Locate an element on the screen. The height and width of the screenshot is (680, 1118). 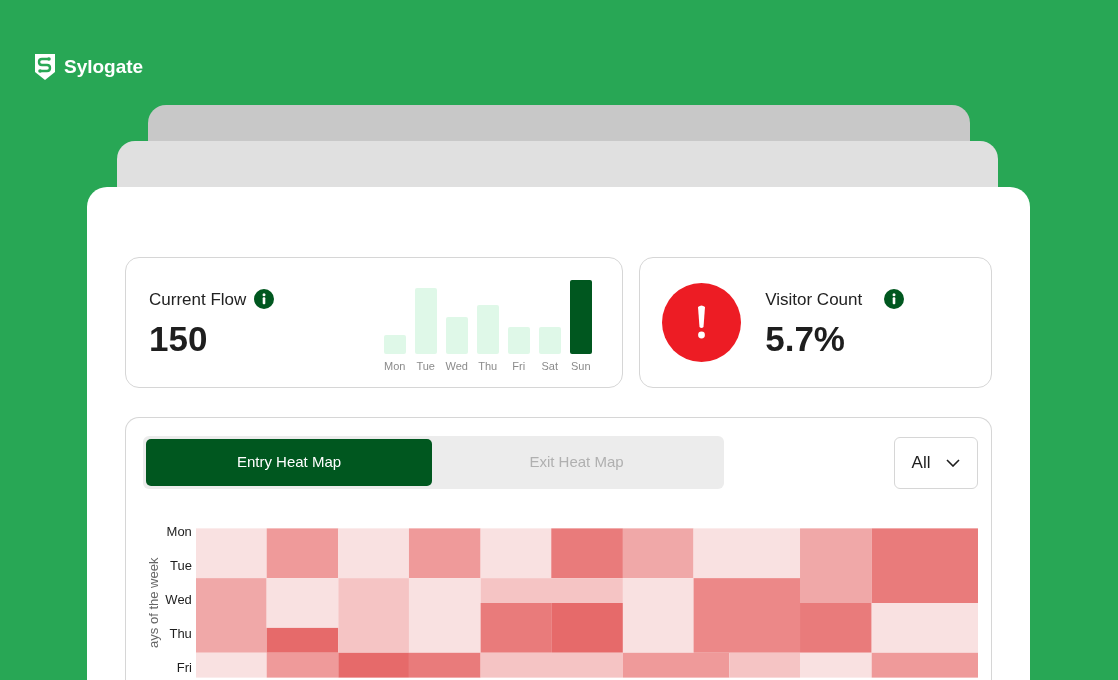
row-label: Wed is located at coordinates (178, 600).